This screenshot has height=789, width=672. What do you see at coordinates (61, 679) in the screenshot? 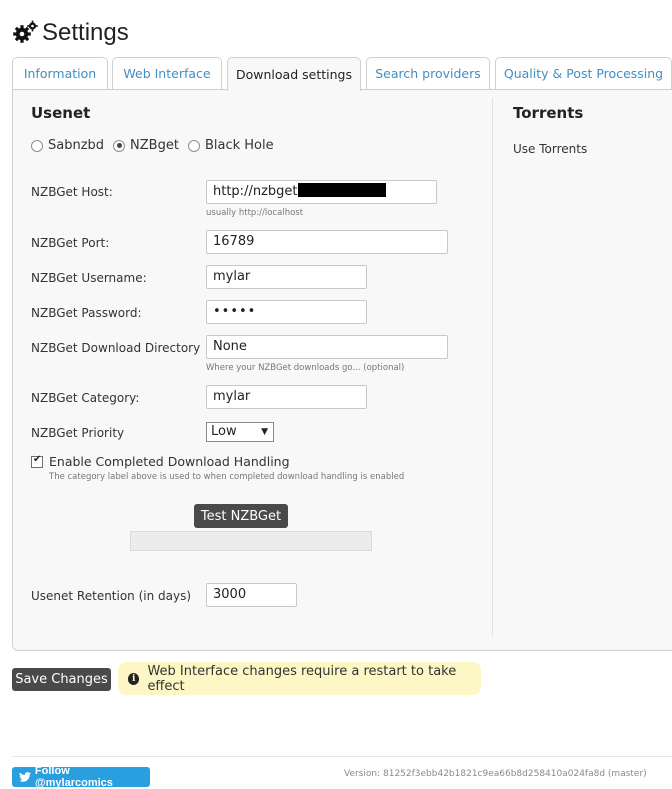
I see `save-changes-button: Save Changes` at bounding box center [61, 679].